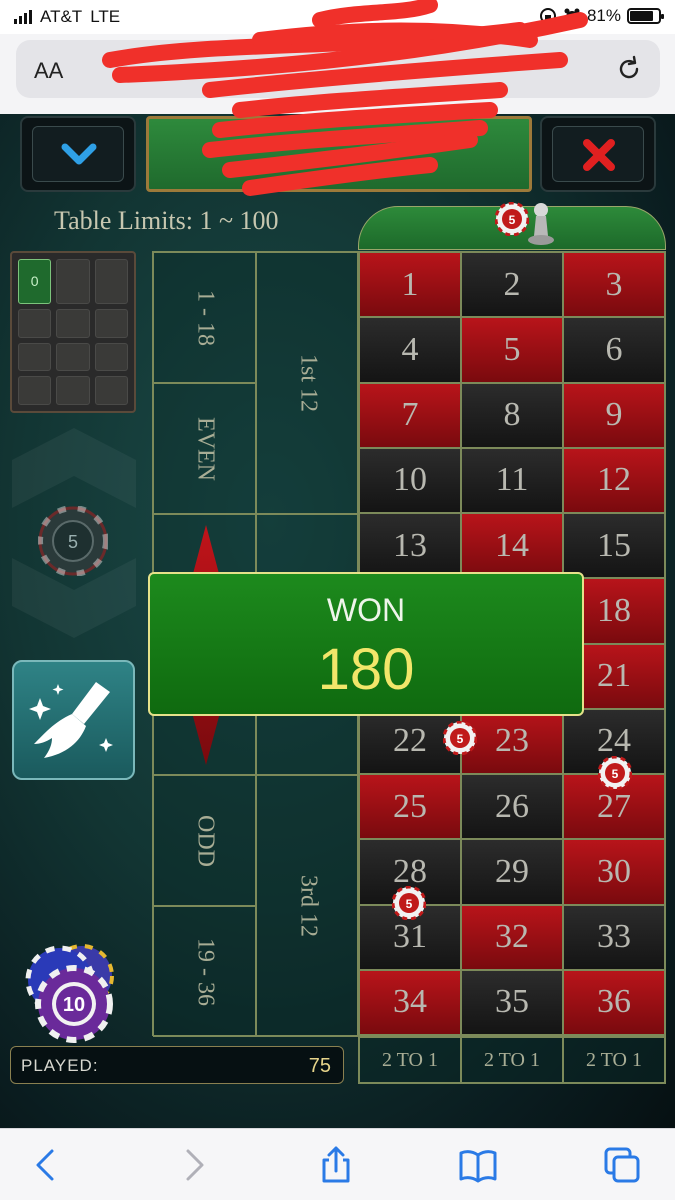 This screenshot has width=675, height=1200. I want to click on column-bets: 2 TO 1 2 TO 1 2 TO 1, so click(512, 1060).